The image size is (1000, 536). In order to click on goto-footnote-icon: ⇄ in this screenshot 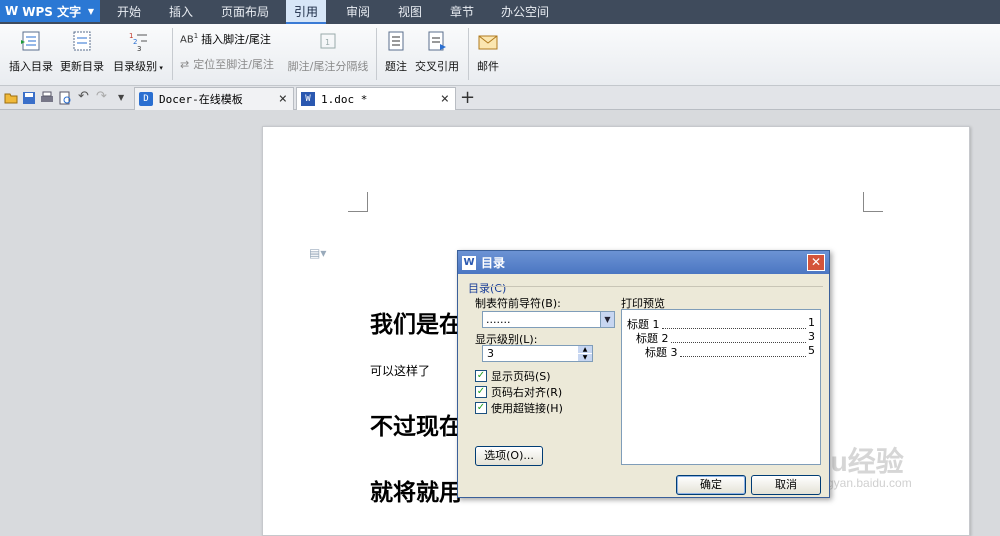, I will do `click(185, 64)`.